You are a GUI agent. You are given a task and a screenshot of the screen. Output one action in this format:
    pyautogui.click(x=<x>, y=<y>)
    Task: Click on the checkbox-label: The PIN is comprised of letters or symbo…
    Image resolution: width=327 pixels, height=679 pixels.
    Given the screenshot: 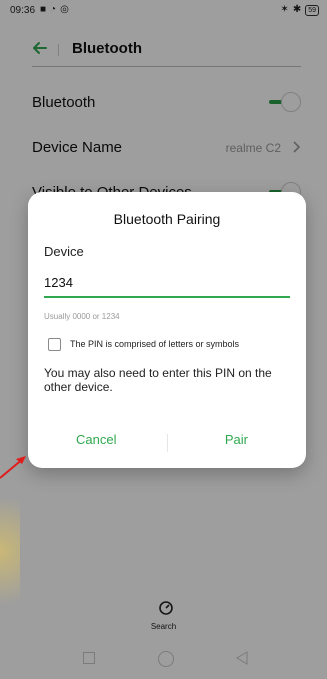 What is the action you would take?
    pyautogui.click(x=154, y=344)
    